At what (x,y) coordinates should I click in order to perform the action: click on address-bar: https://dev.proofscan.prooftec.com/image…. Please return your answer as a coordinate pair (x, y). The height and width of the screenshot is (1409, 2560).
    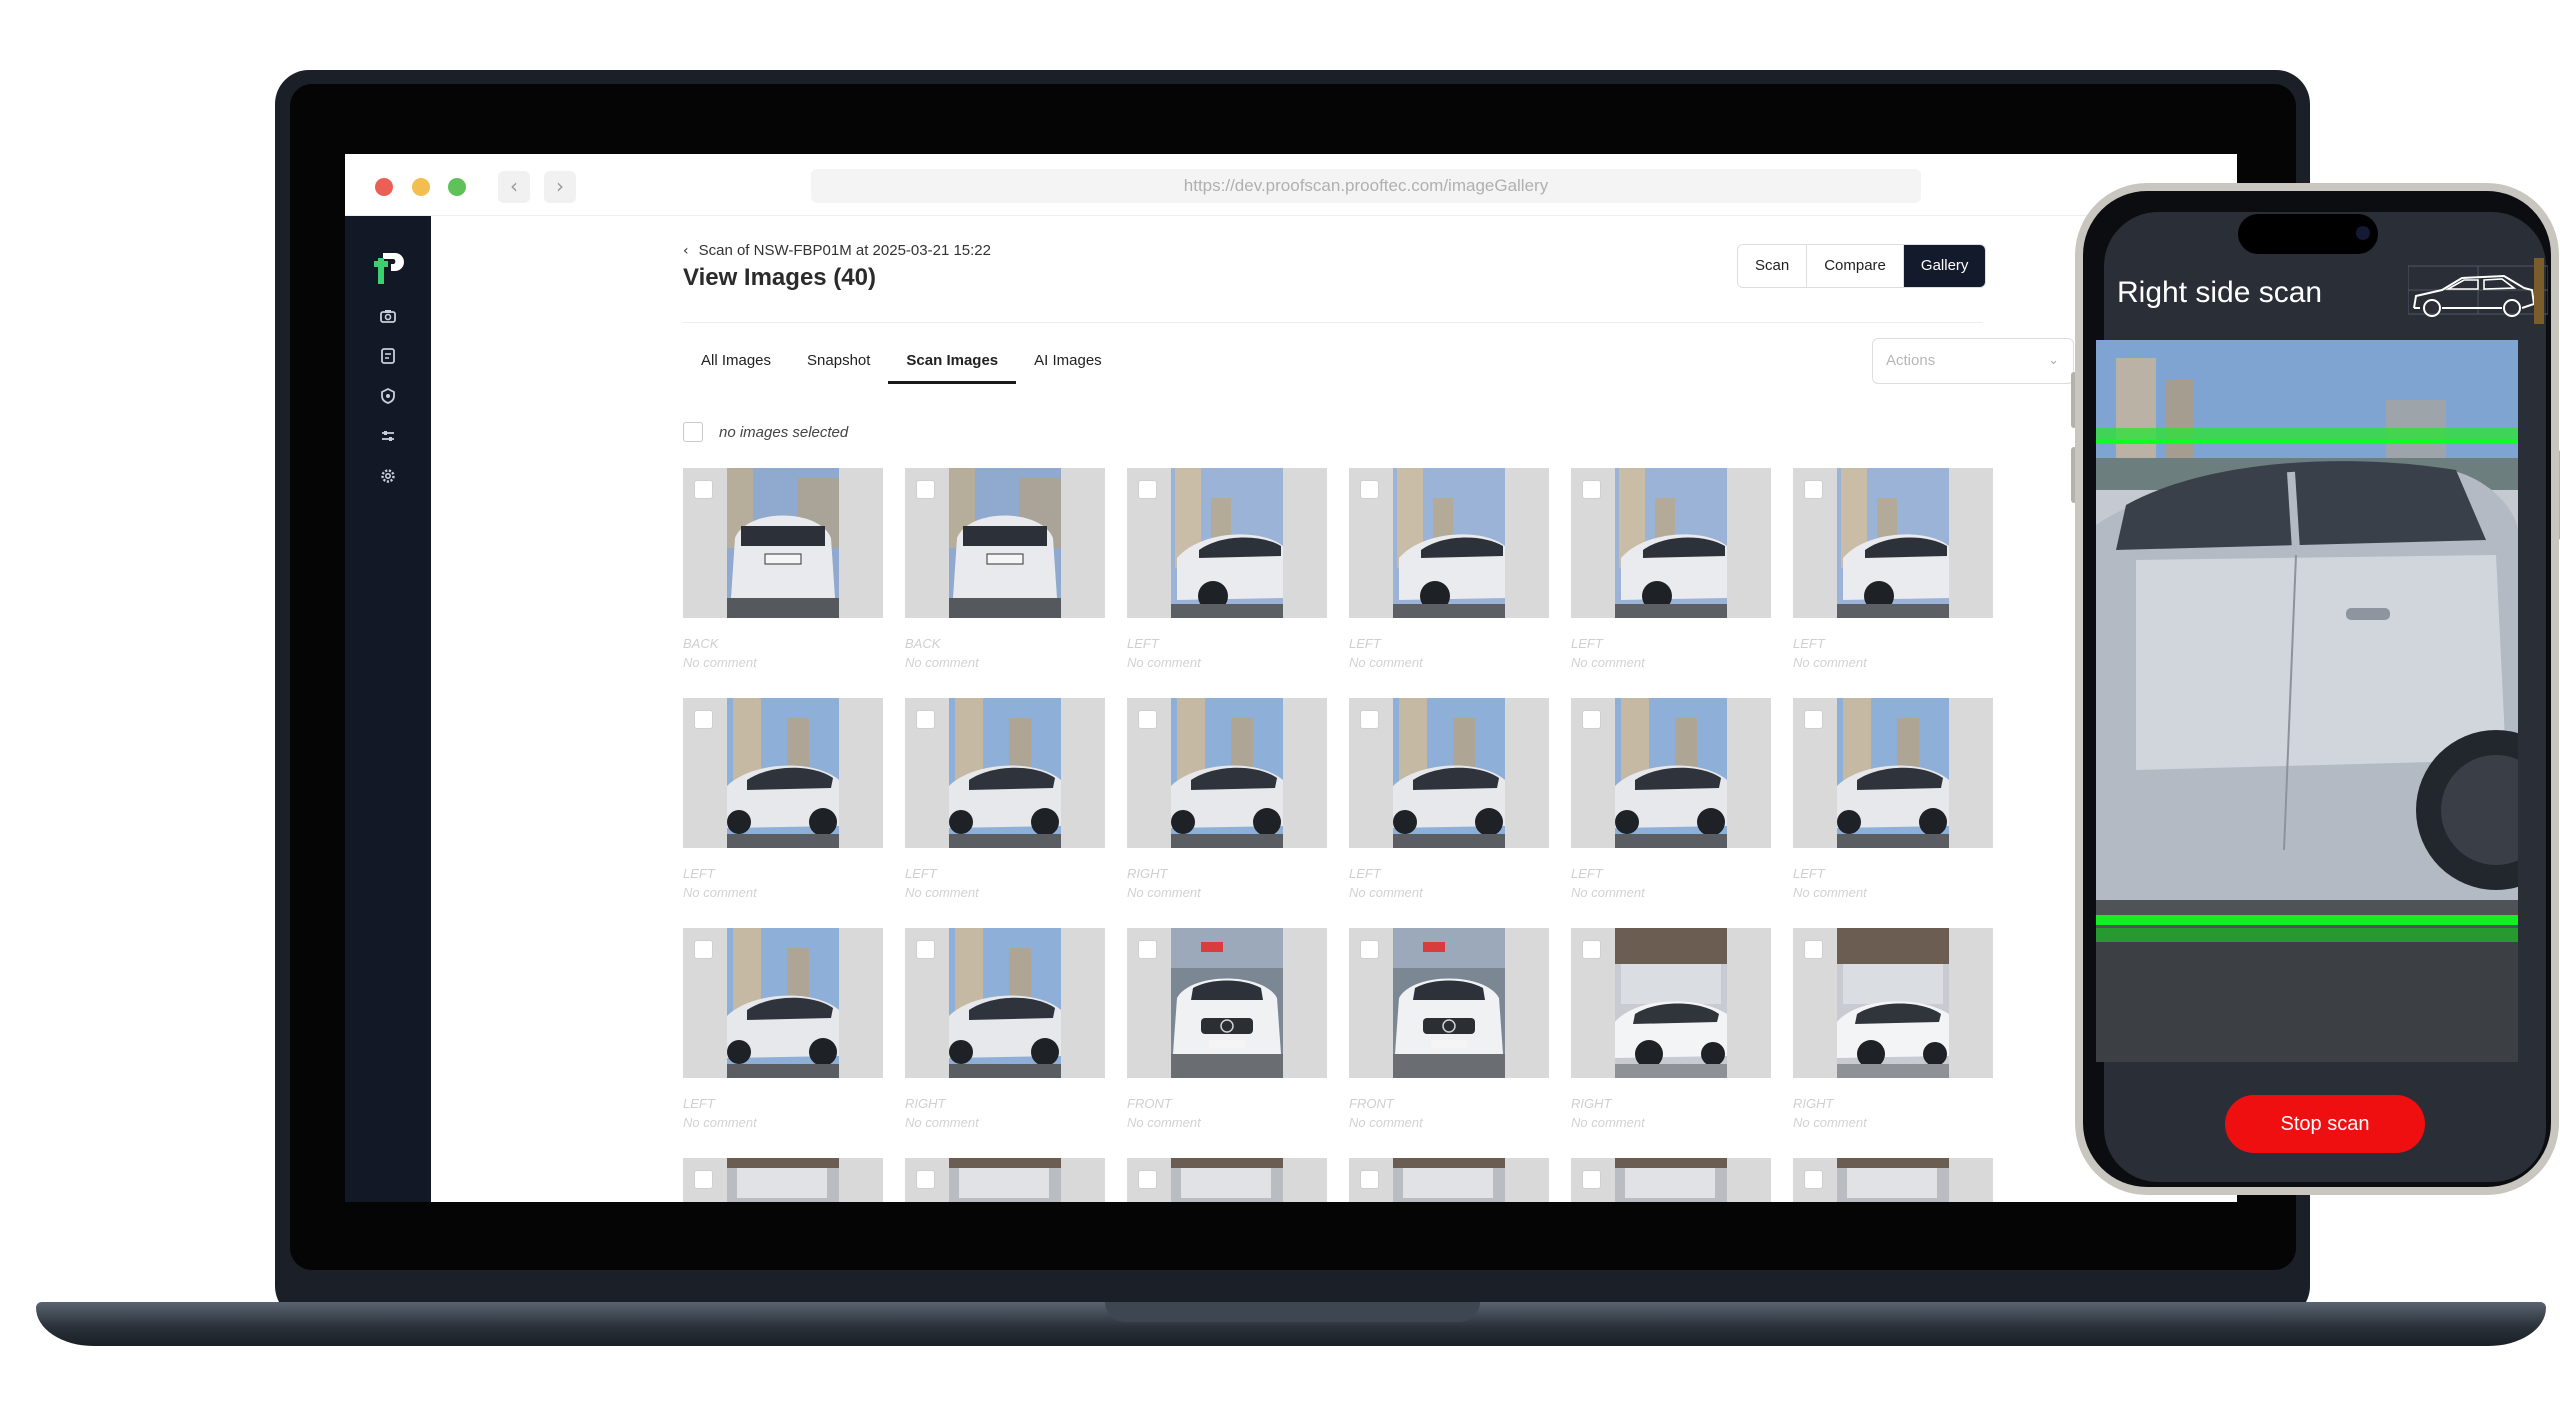
    Looking at the image, I should click on (1366, 186).